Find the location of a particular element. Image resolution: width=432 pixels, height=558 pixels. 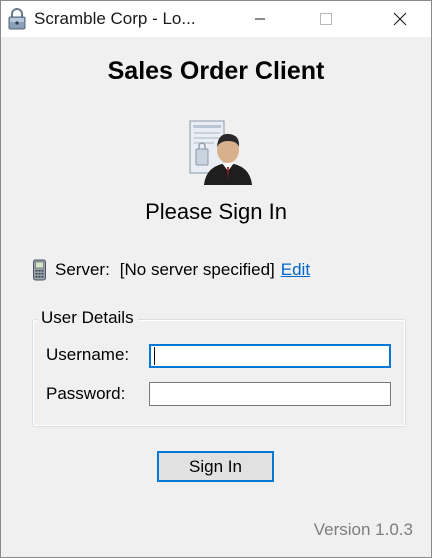

sign-in-button: Sign In is located at coordinates (215, 466).